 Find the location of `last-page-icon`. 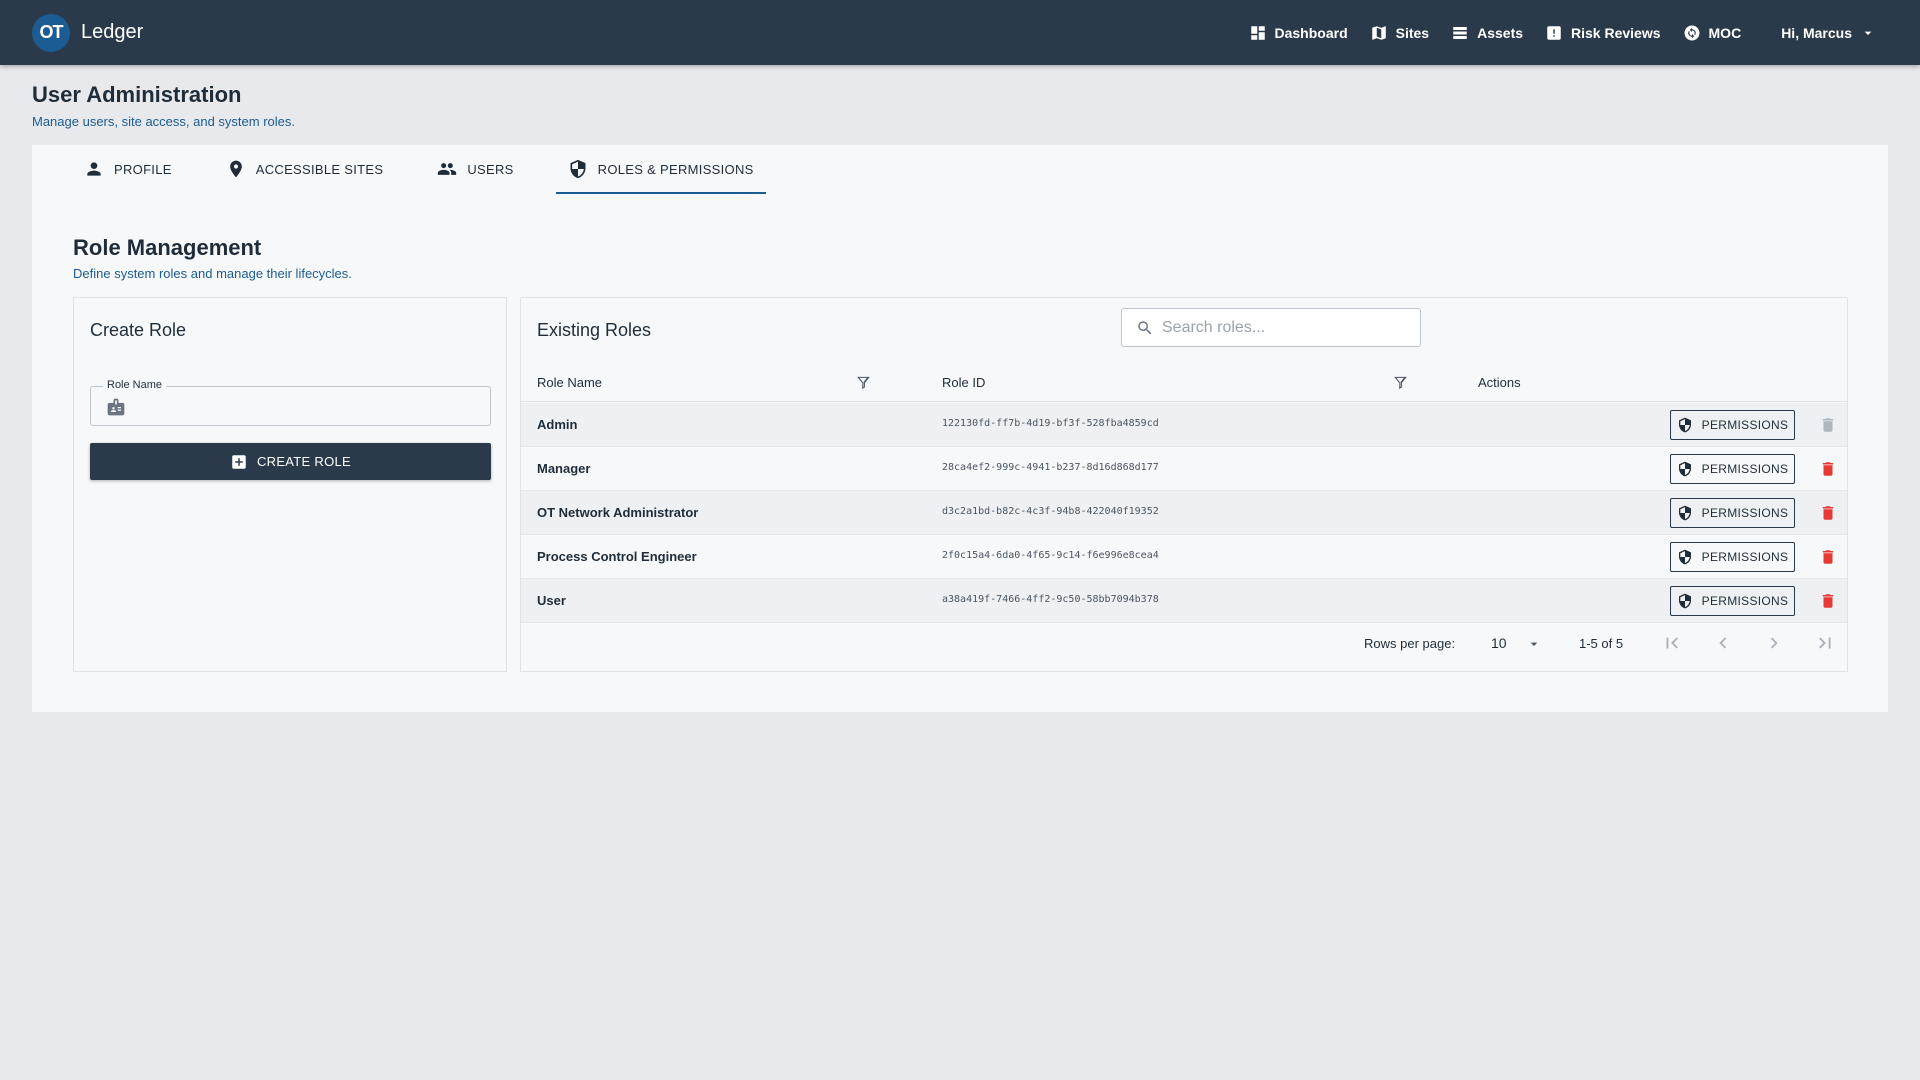

last-page-icon is located at coordinates (1825, 643).